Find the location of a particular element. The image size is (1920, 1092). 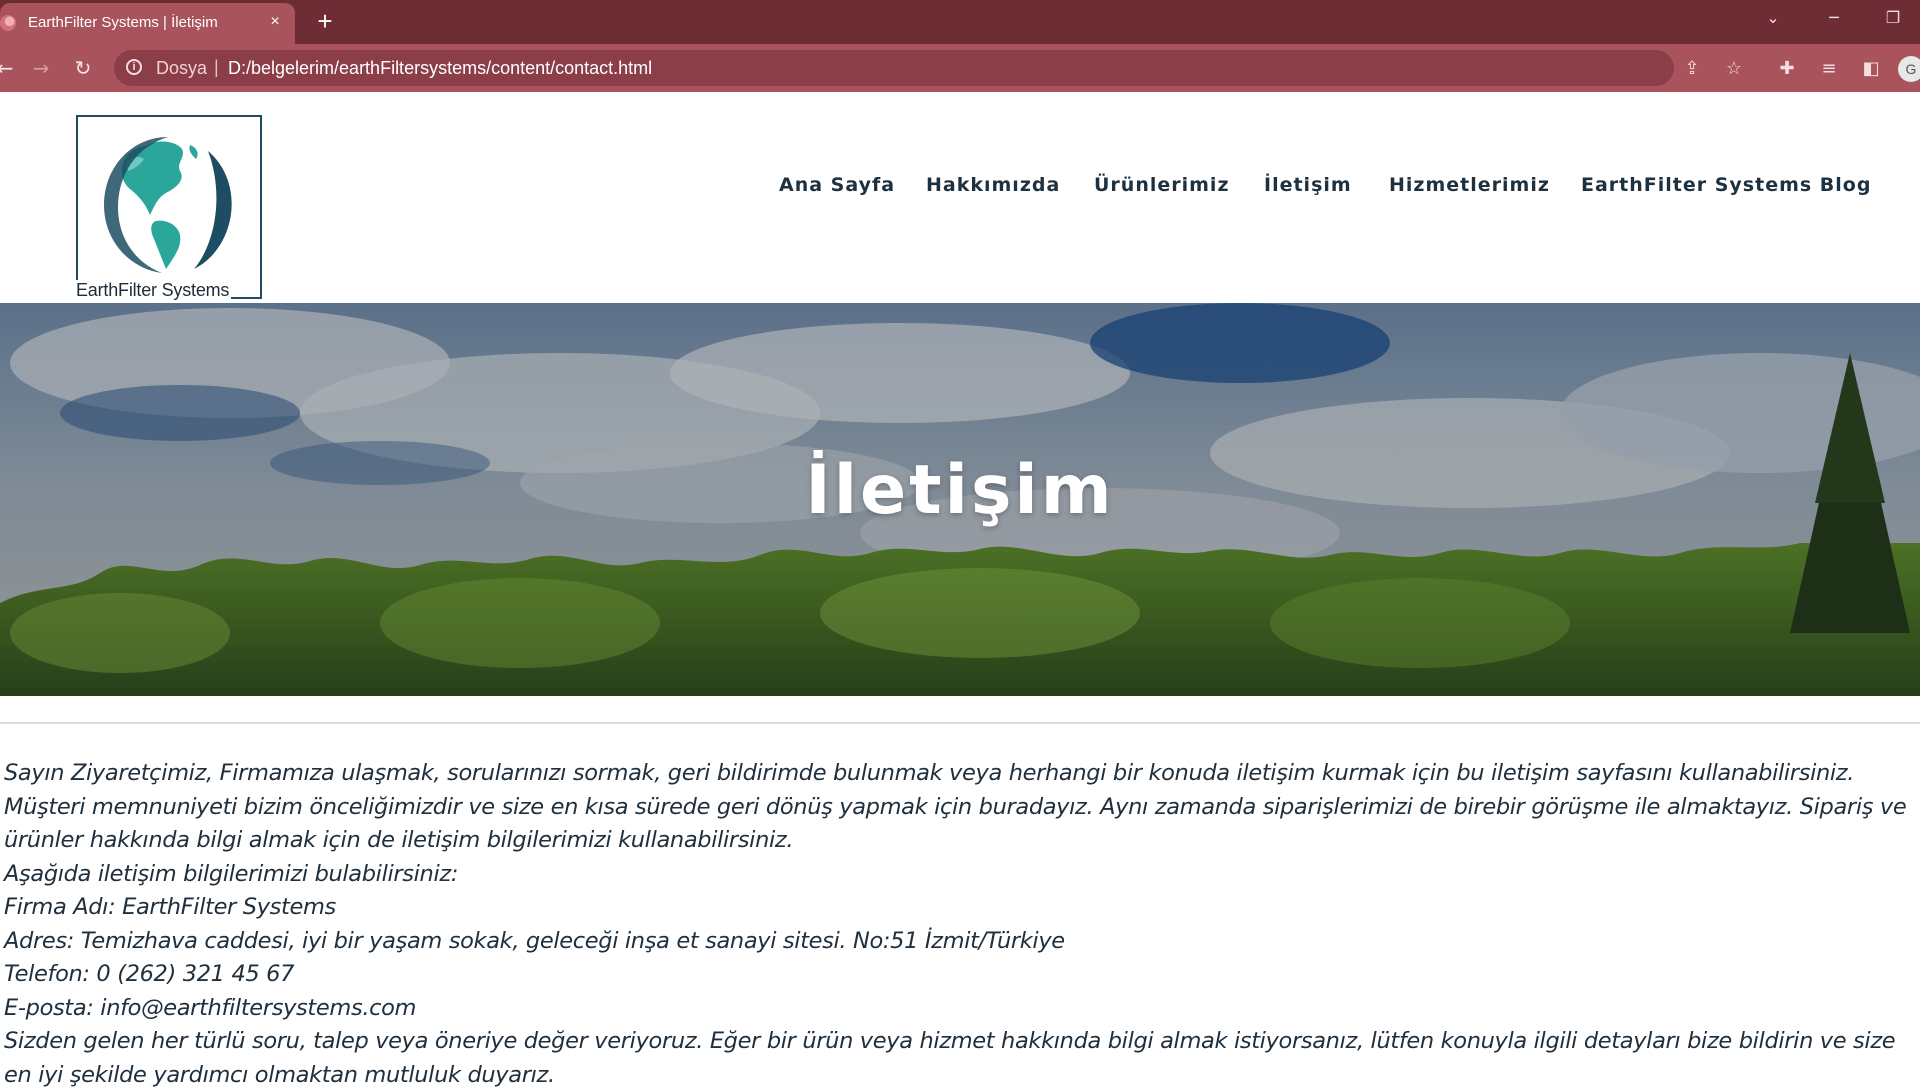

nav-item-urunlerimiz: Ürünlerimiz is located at coordinates (1162, 185).